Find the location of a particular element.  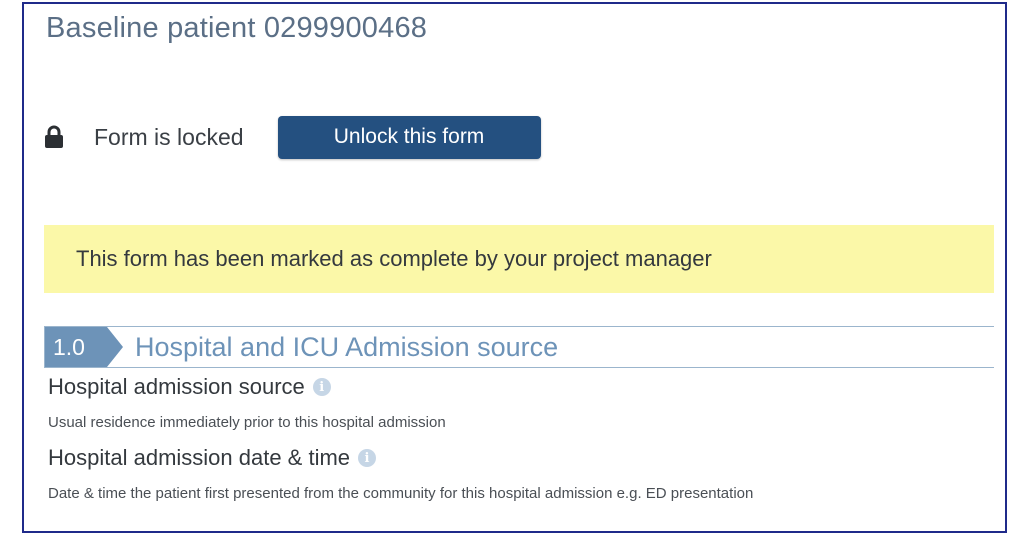

section-arrow-icon is located at coordinates (115, 347).